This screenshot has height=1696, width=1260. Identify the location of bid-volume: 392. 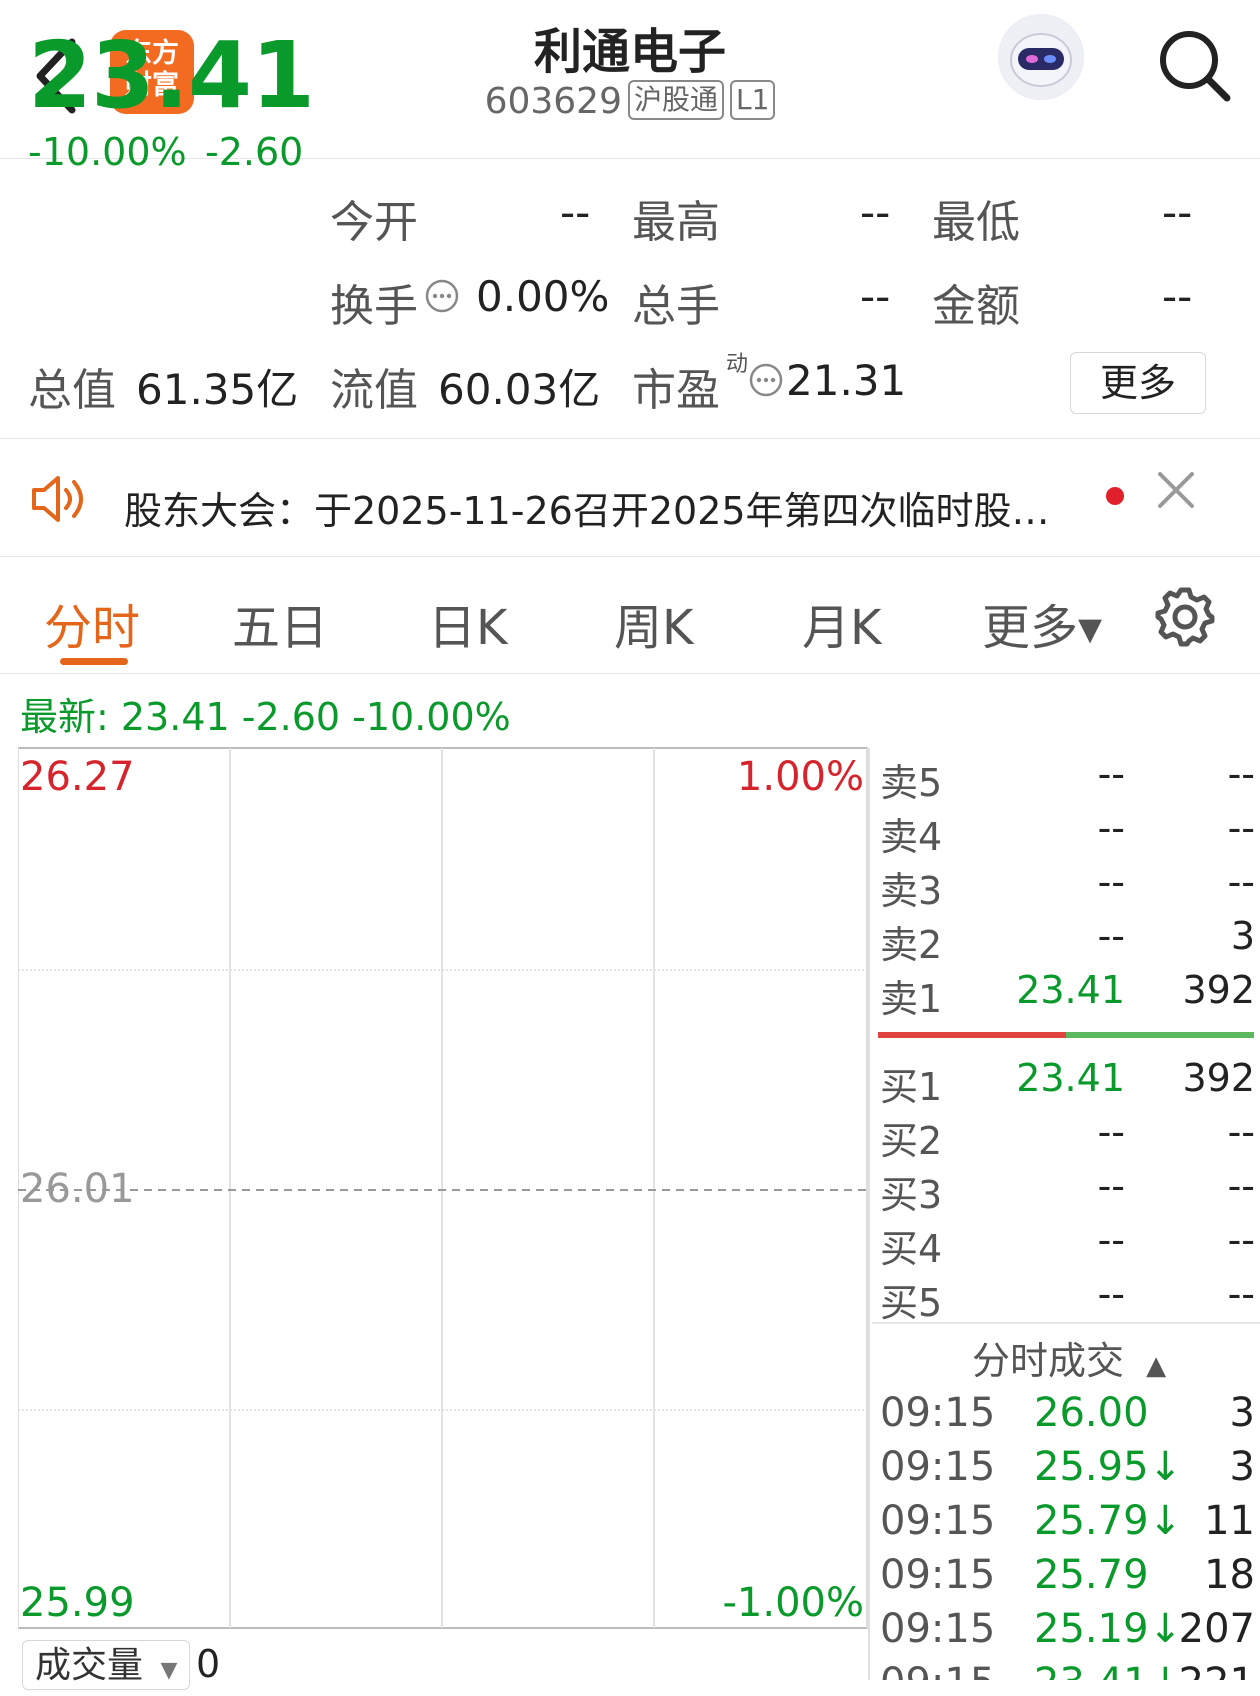
(1218, 1078).